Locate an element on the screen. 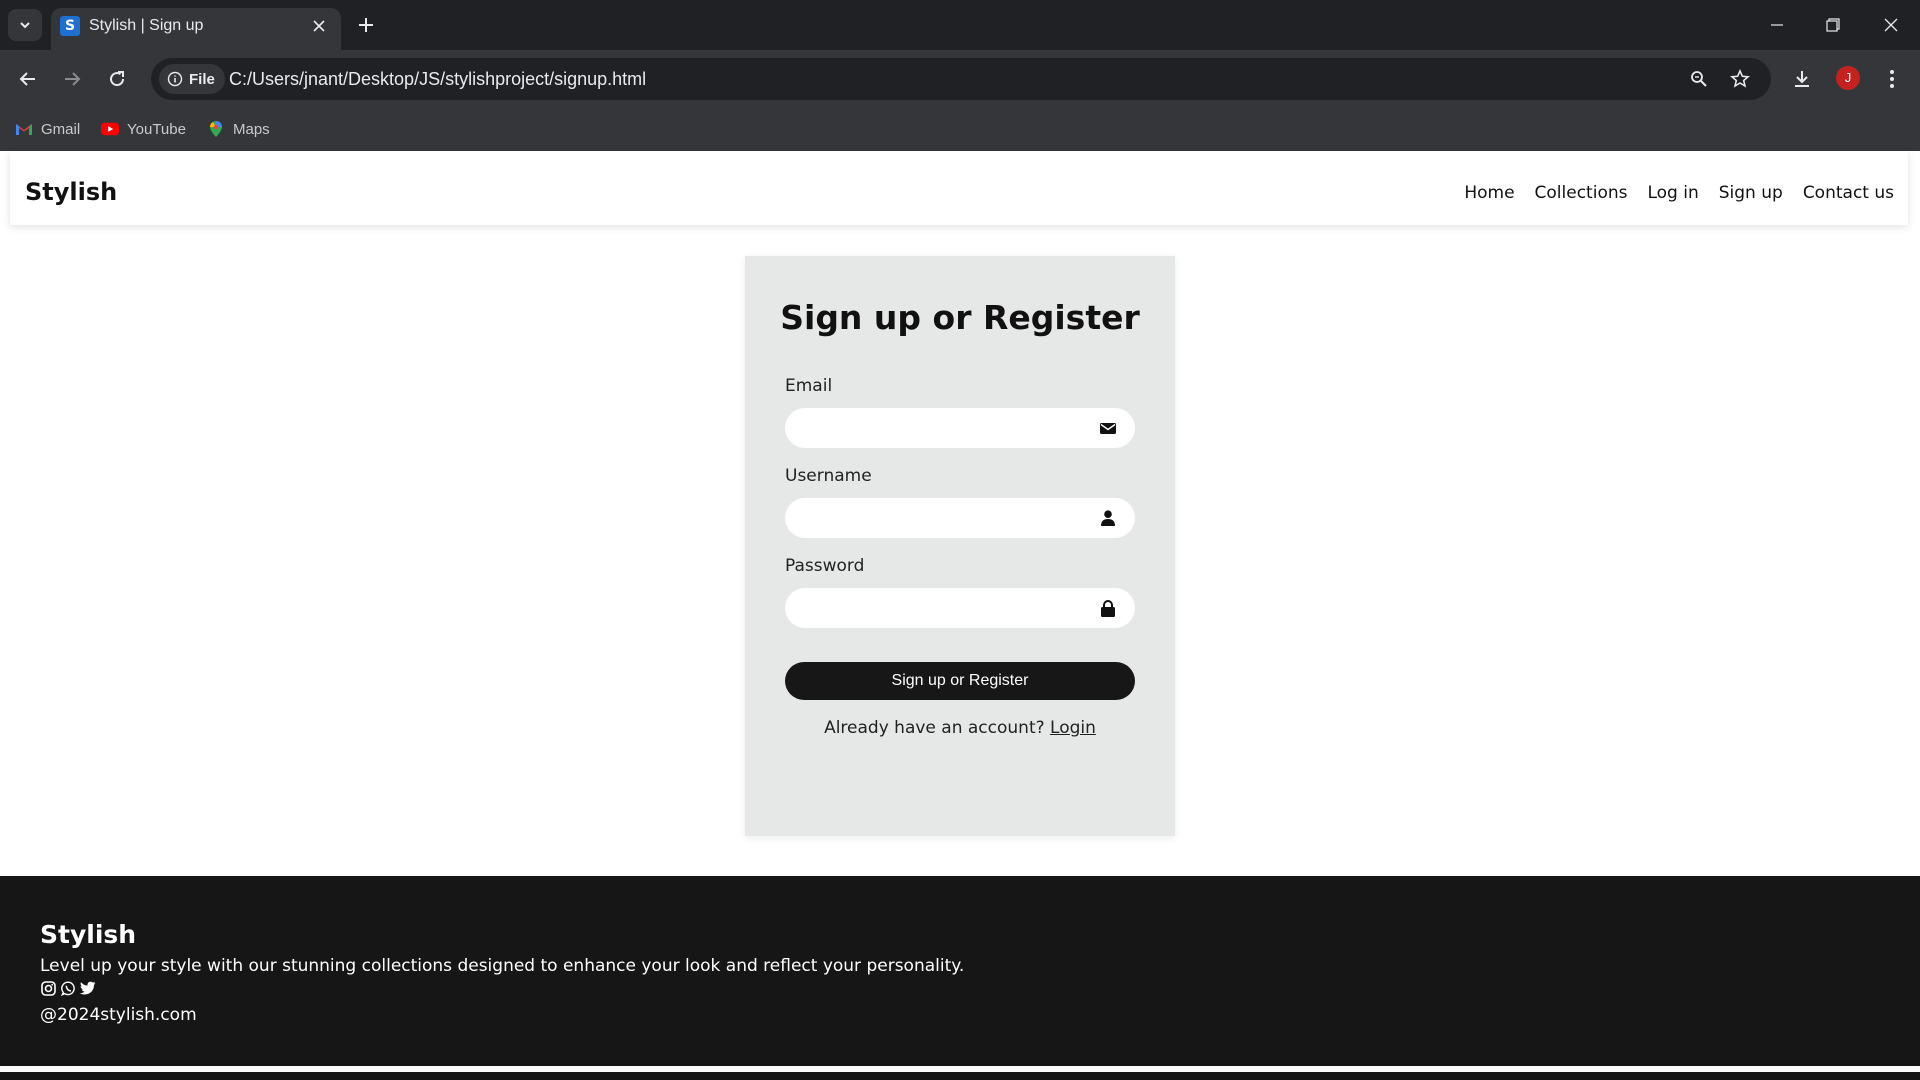 This screenshot has height=1080, width=1920. reload-icon is located at coordinates (117, 79).